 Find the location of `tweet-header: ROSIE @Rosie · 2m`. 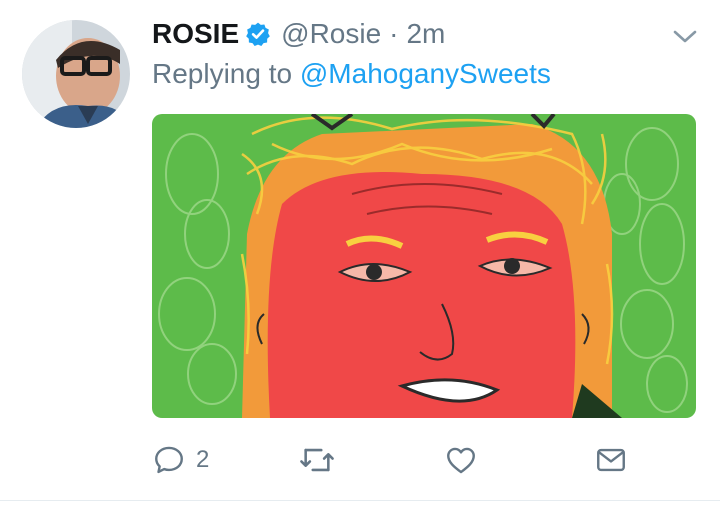

tweet-header: ROSIE @Rosie · 2m is located at coordinates (298, 34).